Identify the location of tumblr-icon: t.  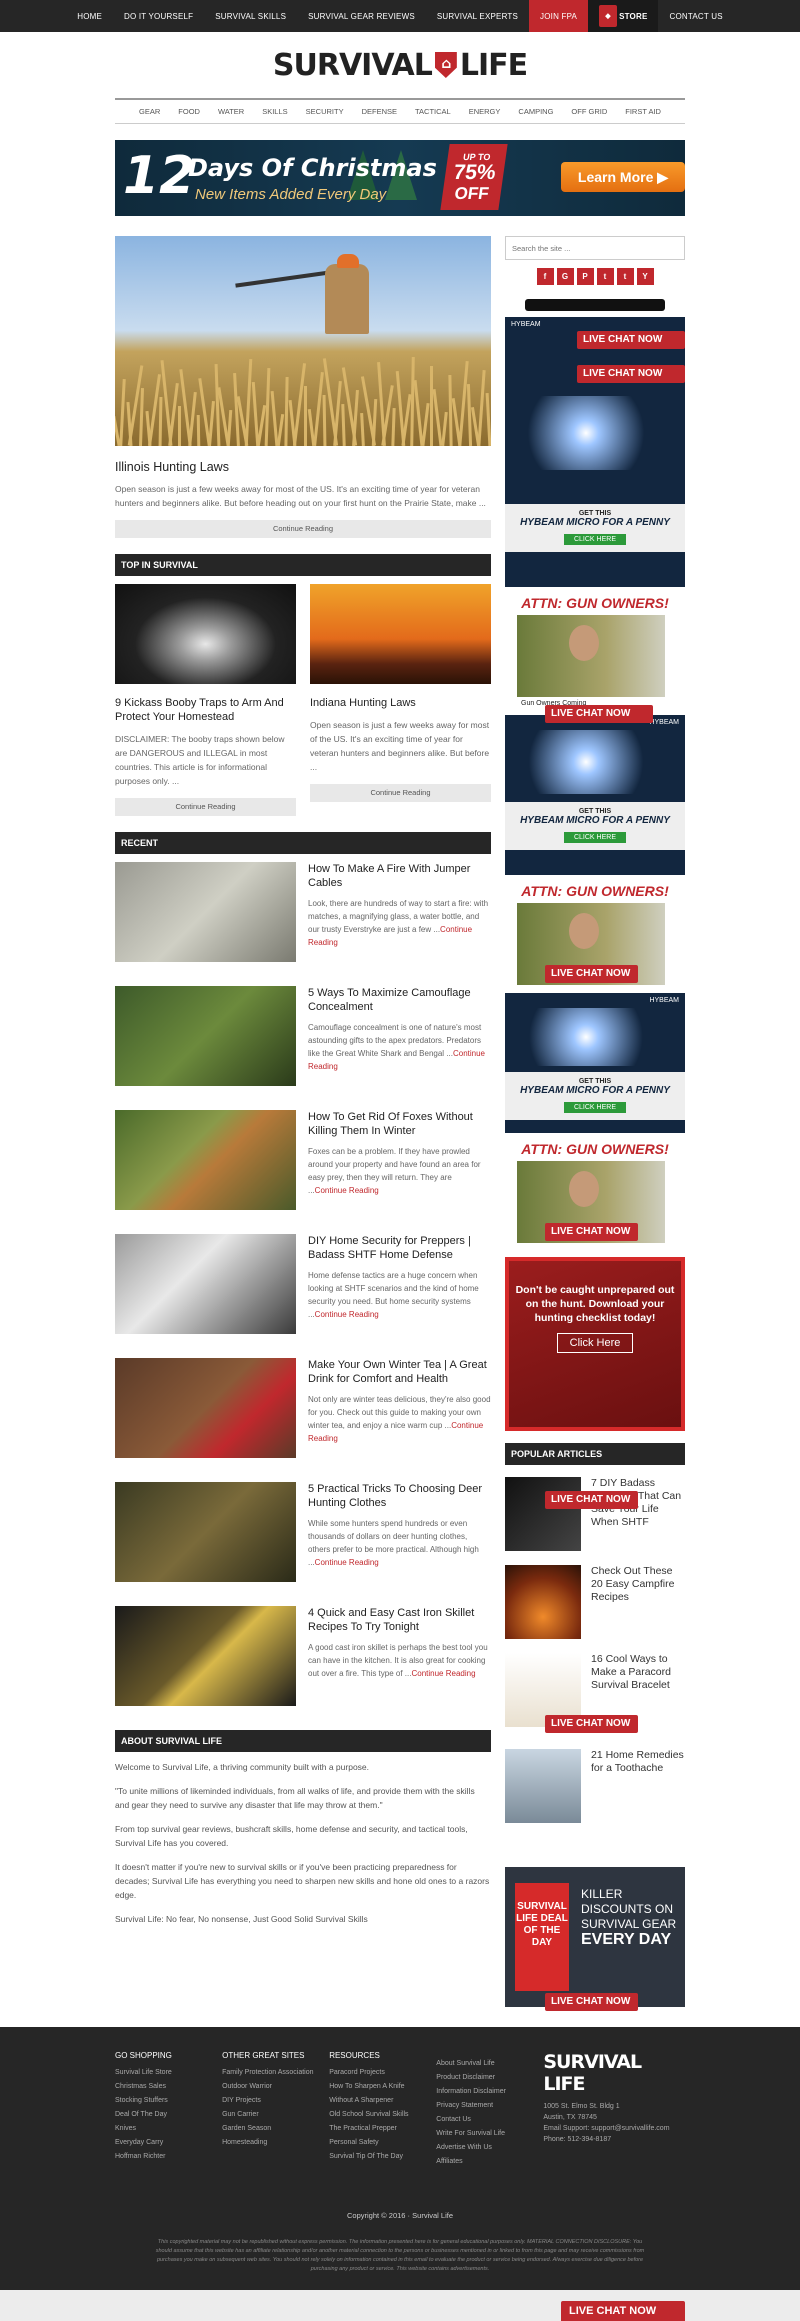
(605, 276).